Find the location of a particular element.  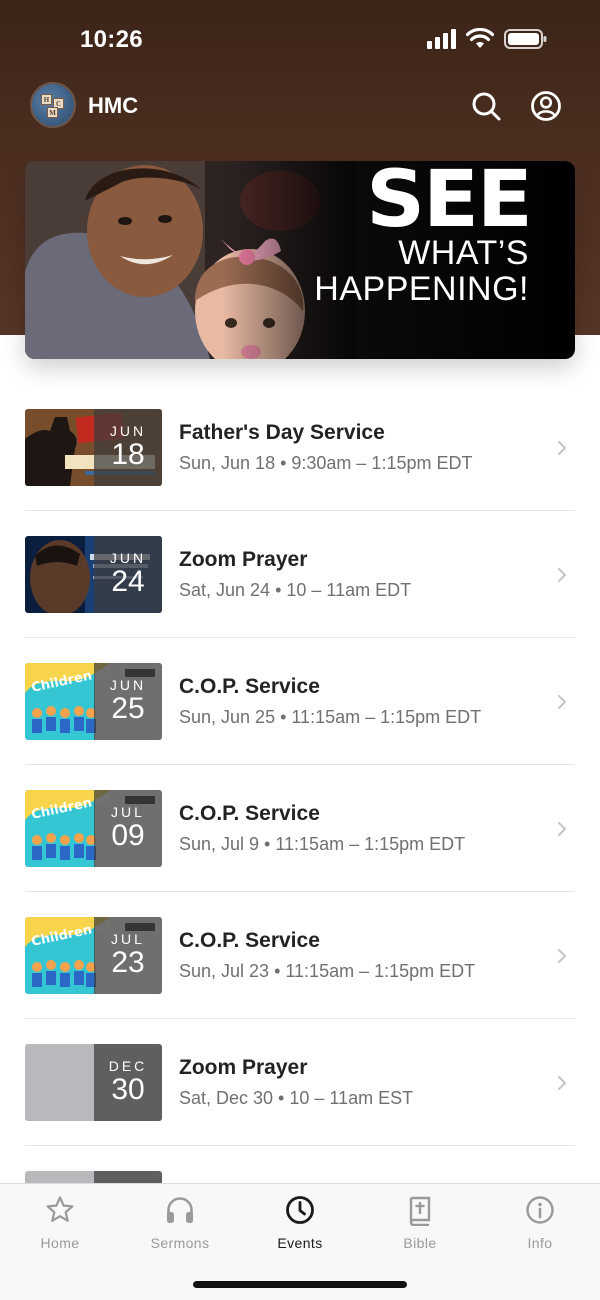

event-datetime: Sun, Jun 18 • 9:30am – 1:15pm EDT is located at coordinates (326, 463).